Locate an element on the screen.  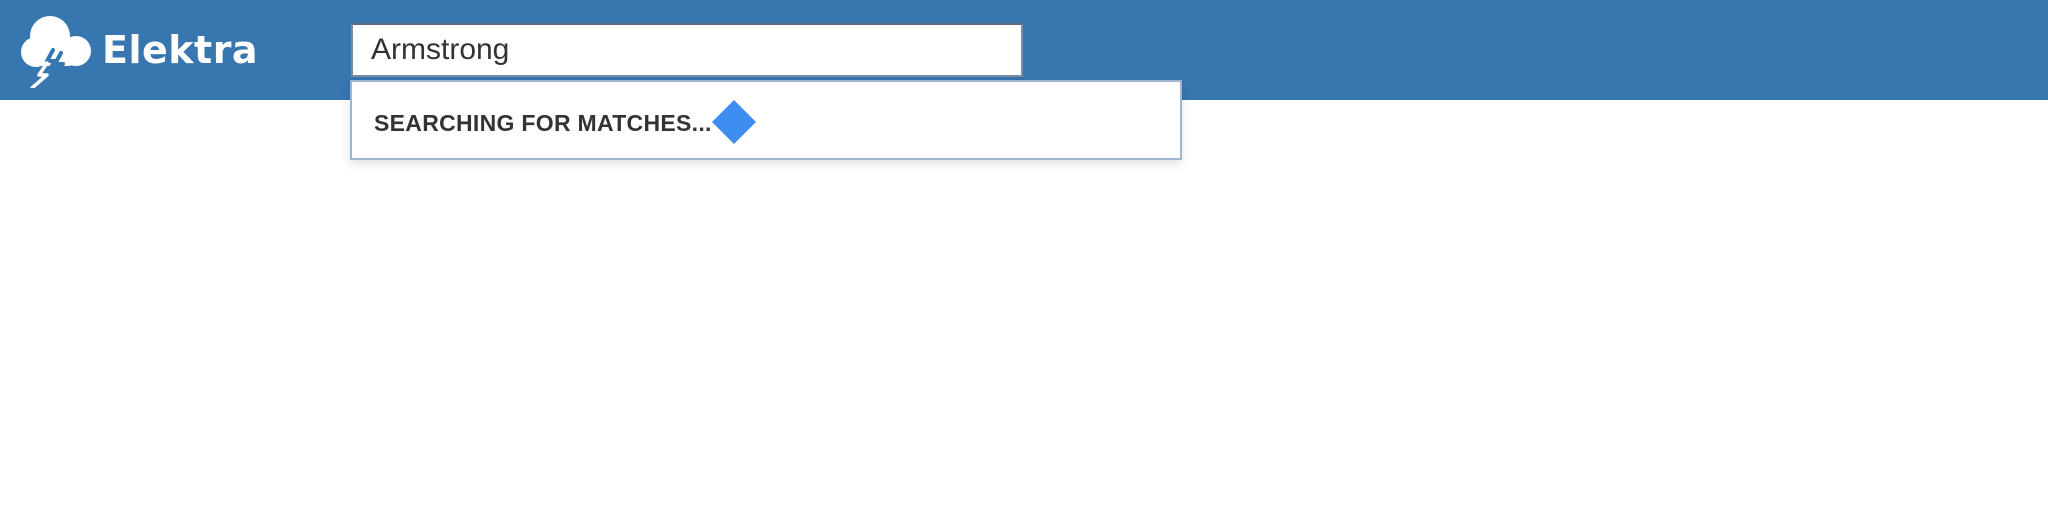
search-input is located at coordinates (687, 50).